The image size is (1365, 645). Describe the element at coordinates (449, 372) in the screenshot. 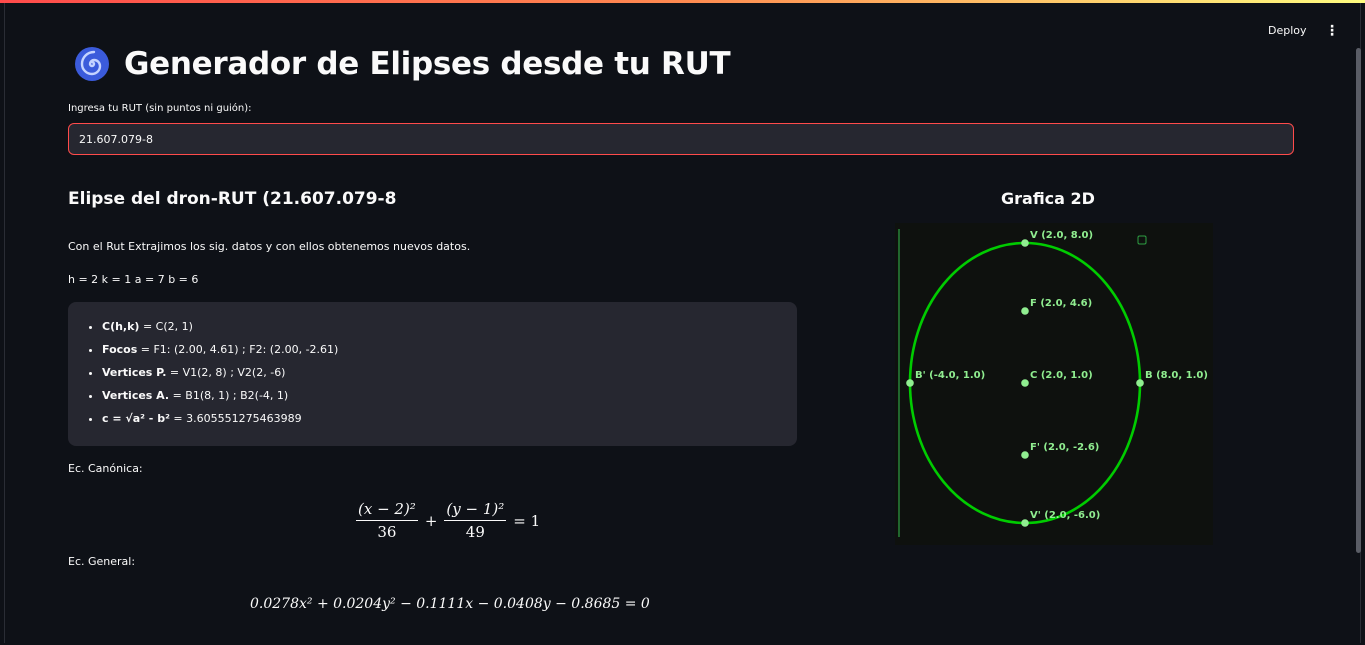

I see `list-item: Vertices P. = V1(2, 8) ; V2(2, -6)` at that location.